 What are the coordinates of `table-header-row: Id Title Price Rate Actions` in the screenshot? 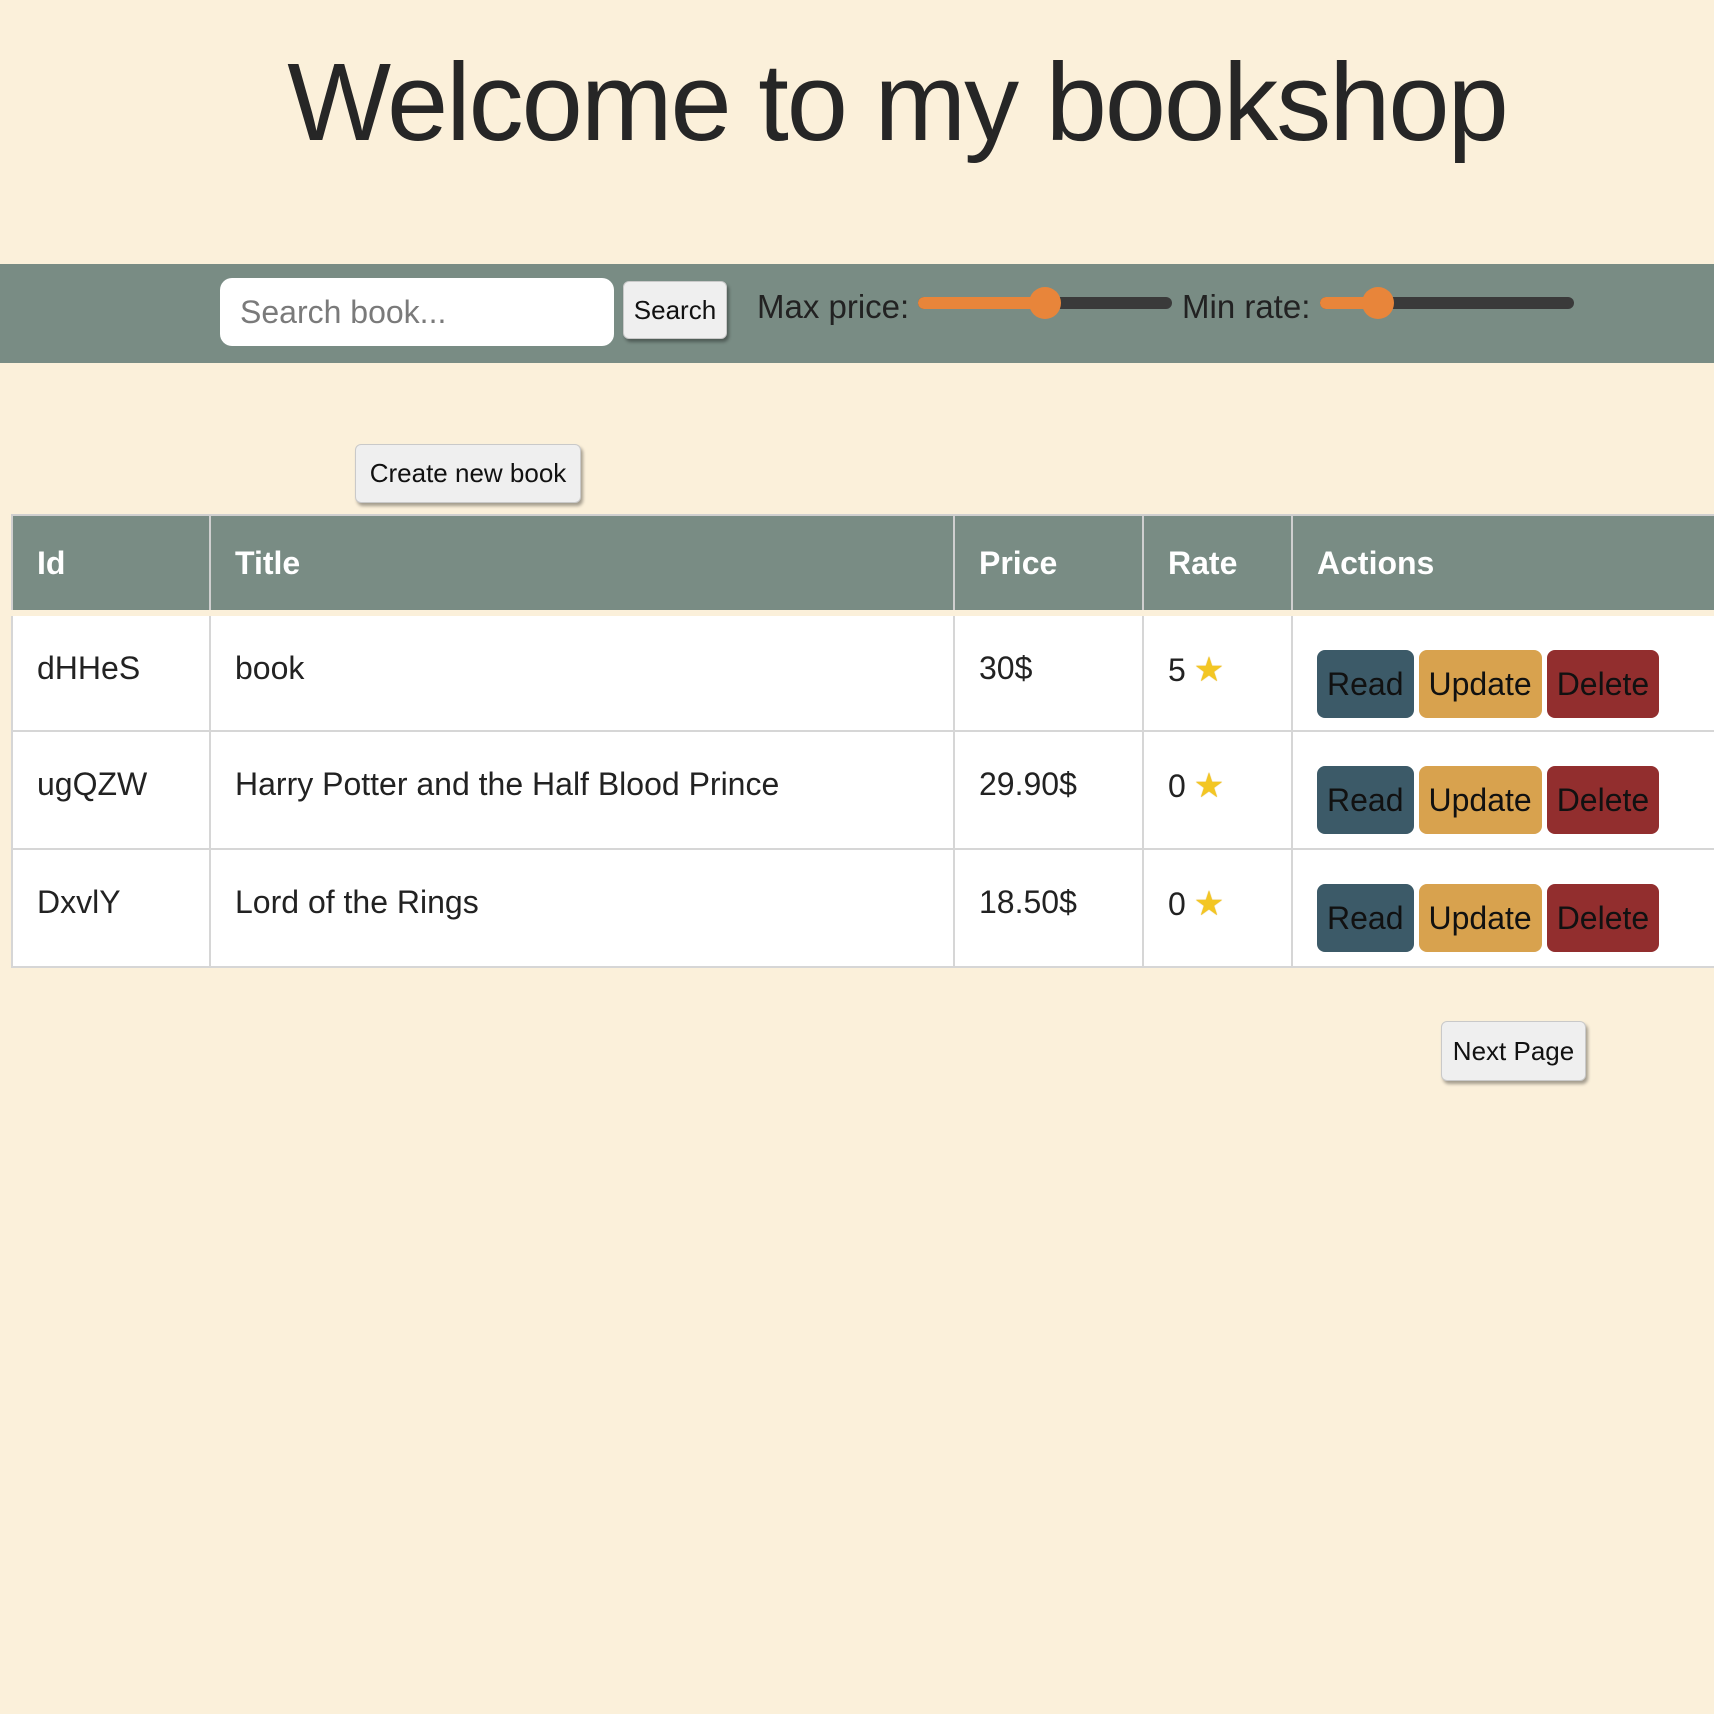 It's located at (862, 564).